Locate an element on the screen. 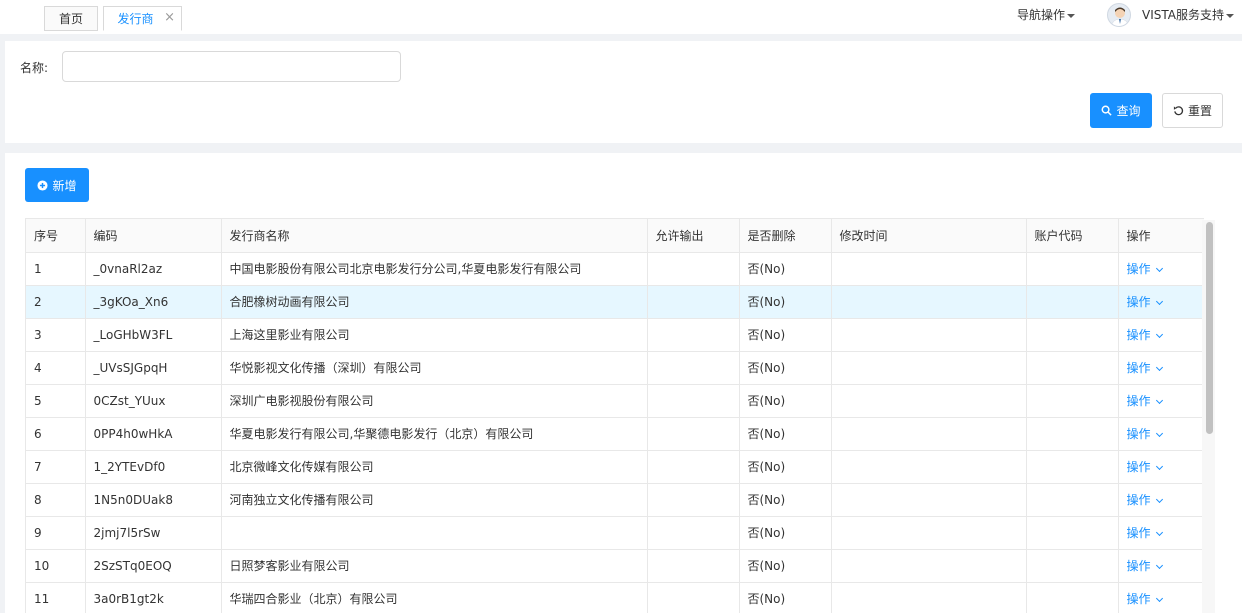 The height and width of the screenshot is (613, 1242). cell-no: 11 is located at coordinates (56, 597).